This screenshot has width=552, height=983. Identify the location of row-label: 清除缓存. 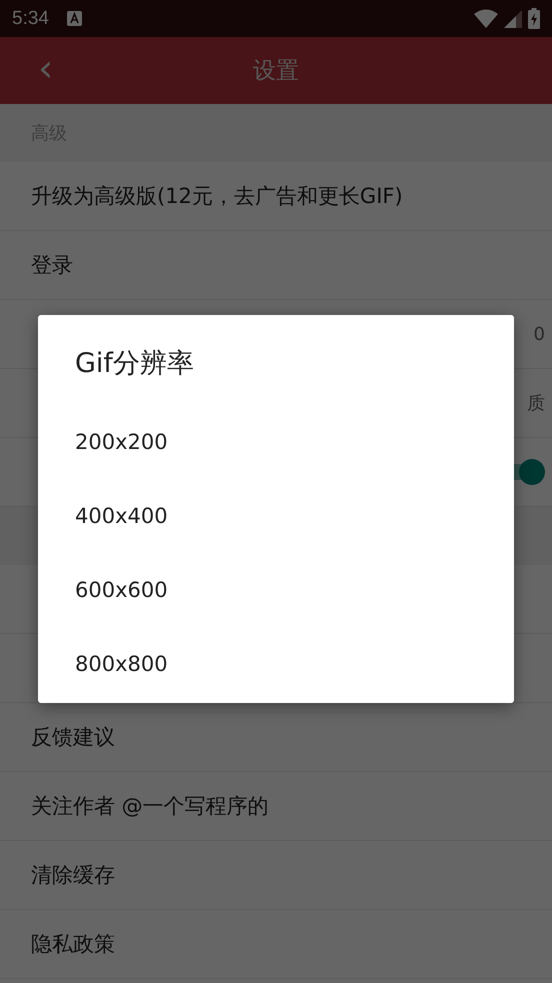
(276, 875).